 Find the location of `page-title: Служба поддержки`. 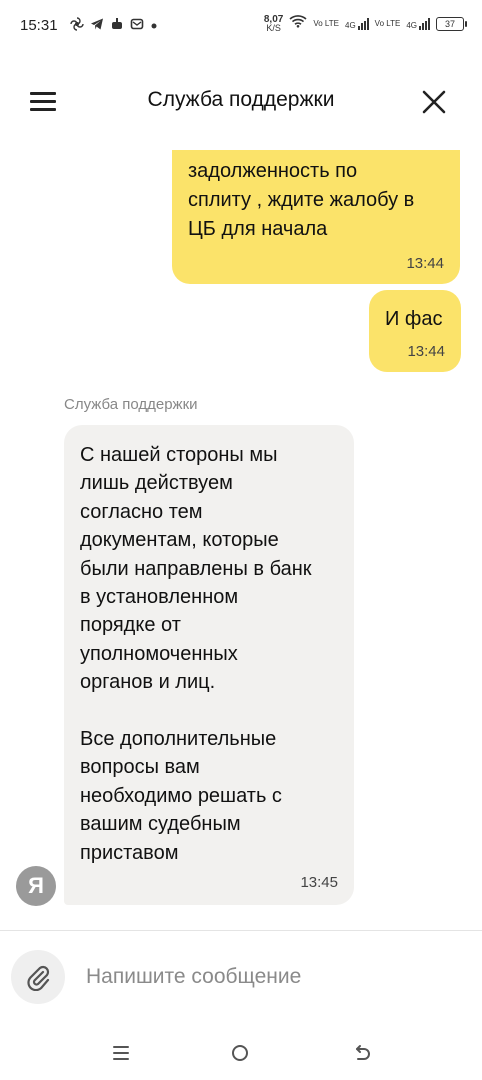

page-title: Служба поддержки is located at coordinates (241, 99).